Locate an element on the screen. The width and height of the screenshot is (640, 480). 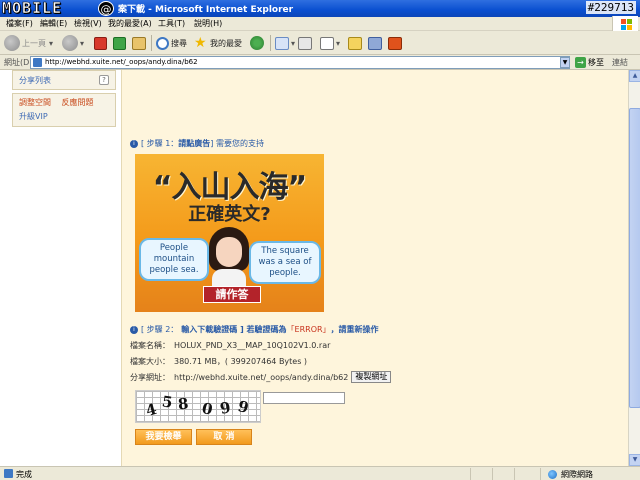
printer-icon is located at coordinates (305, 43).